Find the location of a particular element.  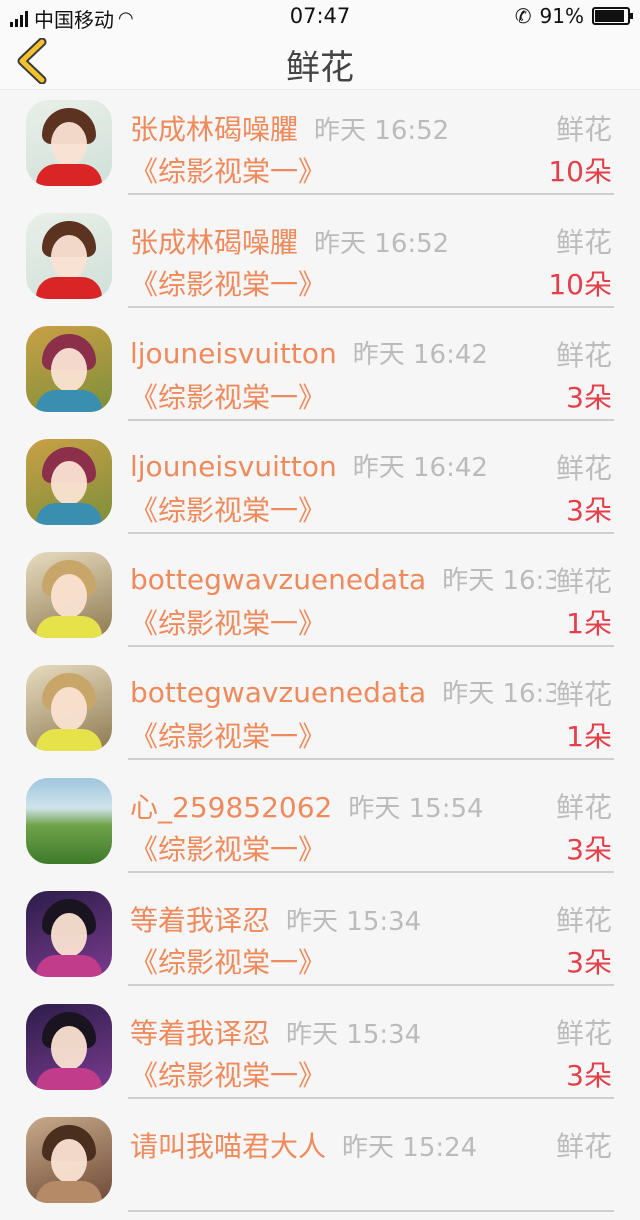

timestamp: 昨天 15:54 is located at coordinates (416, 809).